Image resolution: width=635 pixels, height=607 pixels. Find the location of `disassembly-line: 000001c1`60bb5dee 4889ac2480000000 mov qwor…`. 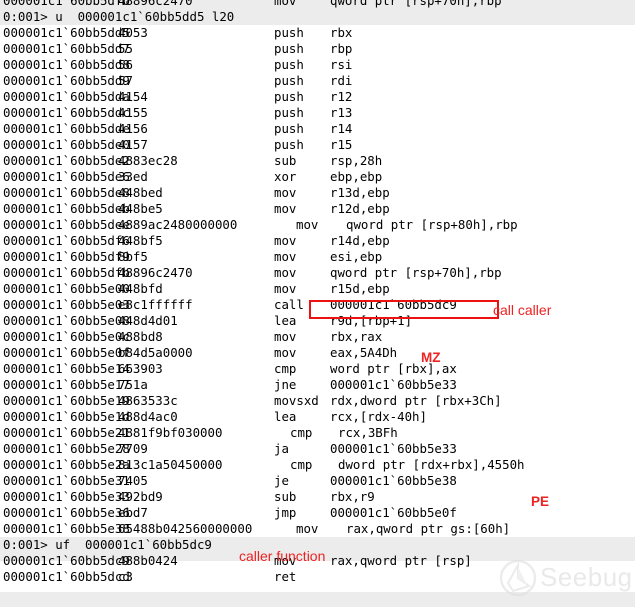

disassembly-line: 000001c1`60bb5dee 4889ac2480000000 mov qwor… is located at coordinates (317, 225).